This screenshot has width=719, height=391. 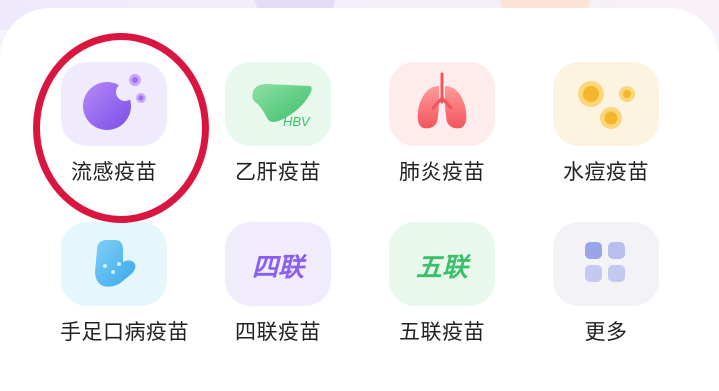 I want to click on menu-item-label: 五联疫苗, so click(x=442, y=332).